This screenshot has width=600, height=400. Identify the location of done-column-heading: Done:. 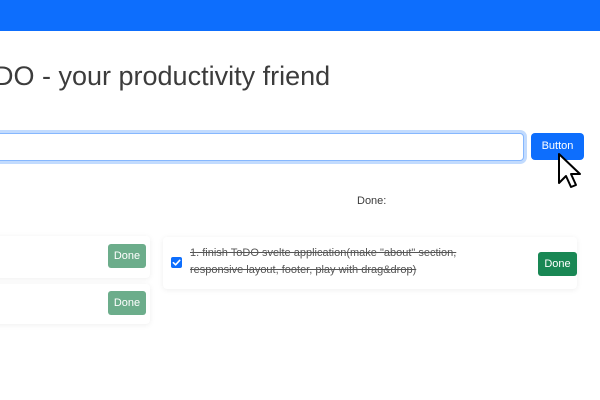
(372, 201).